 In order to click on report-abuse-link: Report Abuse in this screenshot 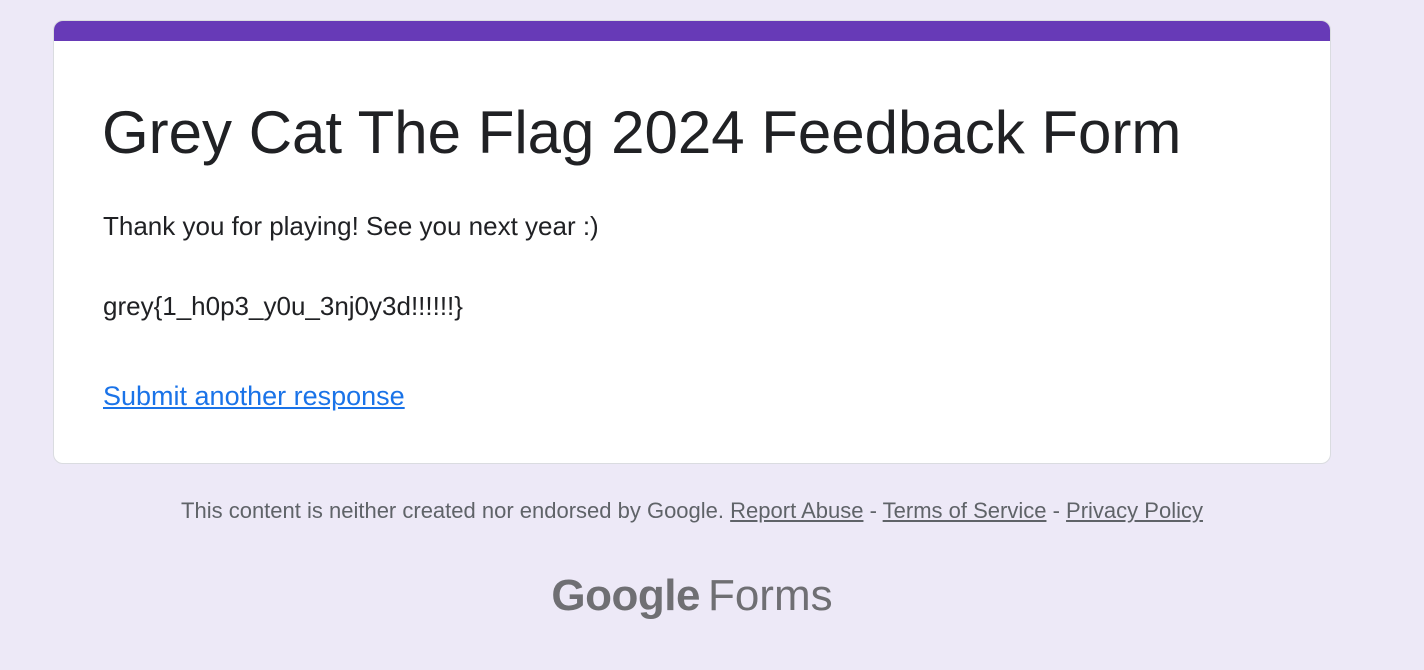, I will do `click(796, 510)`.